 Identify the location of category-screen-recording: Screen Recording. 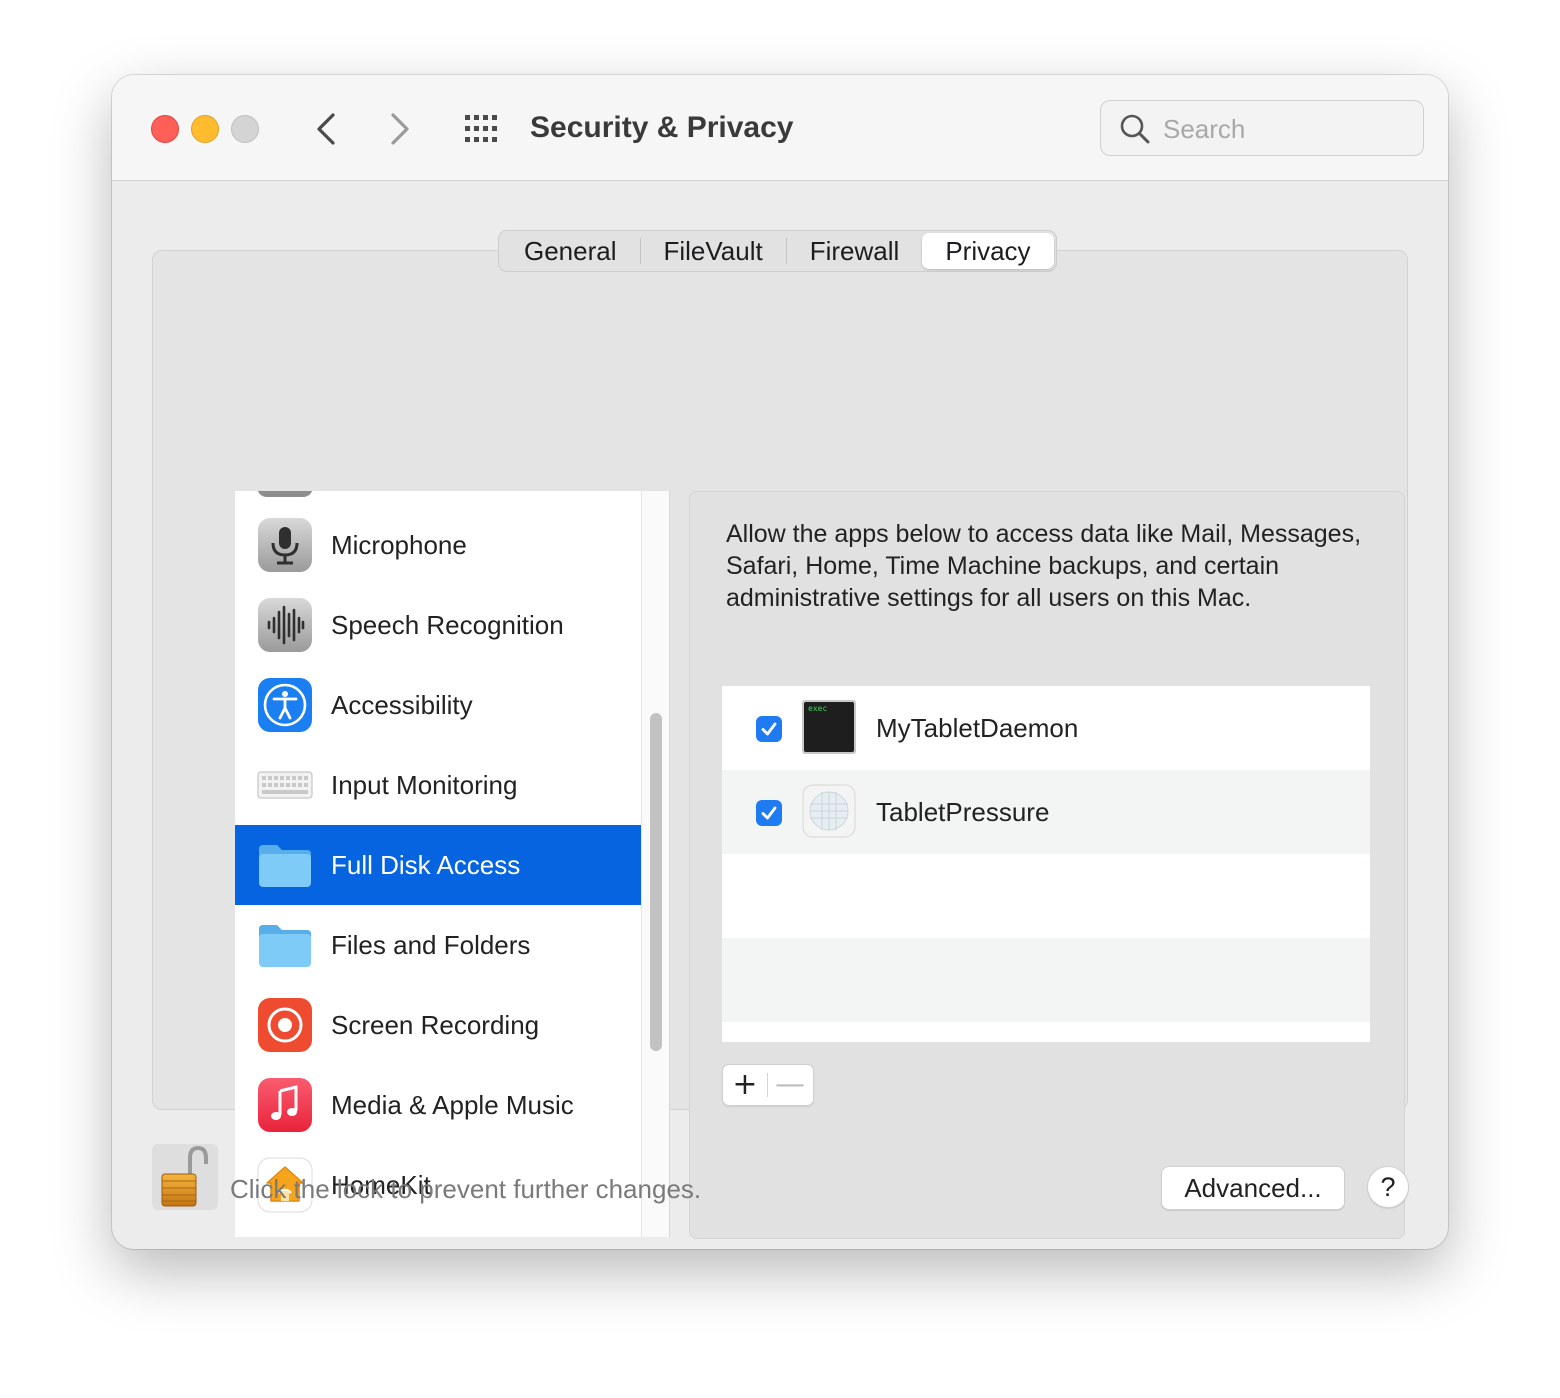
(438, 1025).